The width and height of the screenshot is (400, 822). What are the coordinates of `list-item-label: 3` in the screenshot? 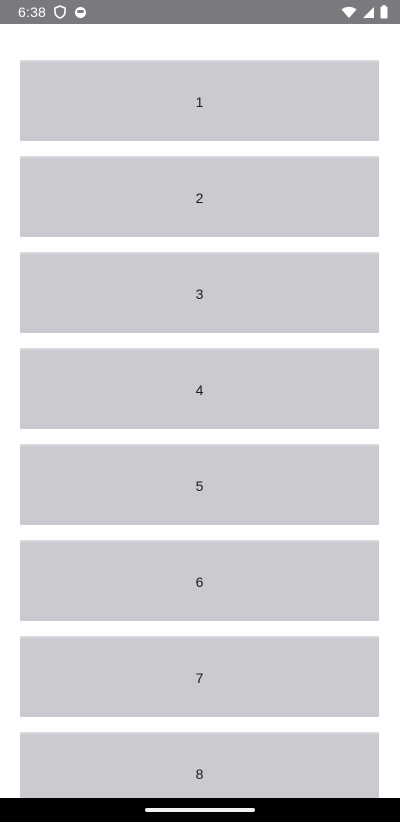 It's located at (199, 293).